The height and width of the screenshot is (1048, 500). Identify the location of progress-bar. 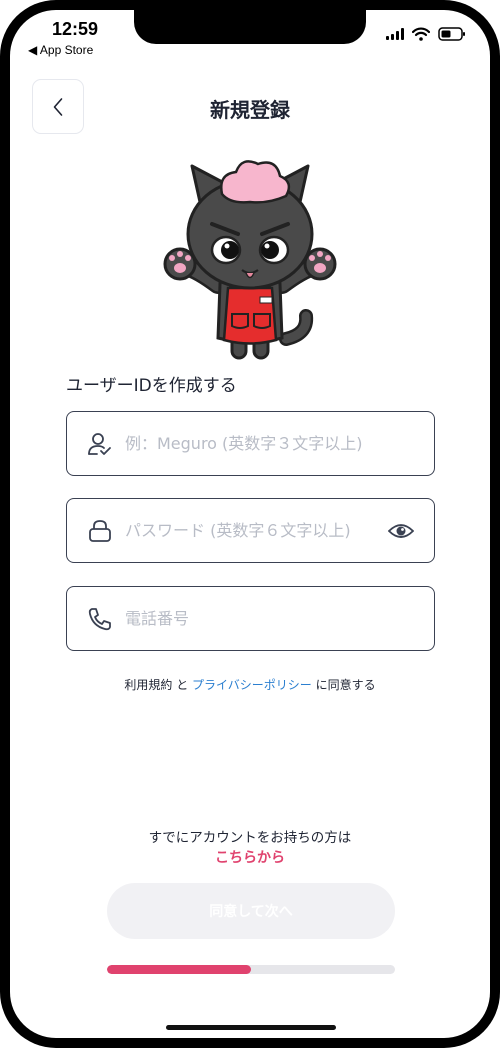
(251, 969).